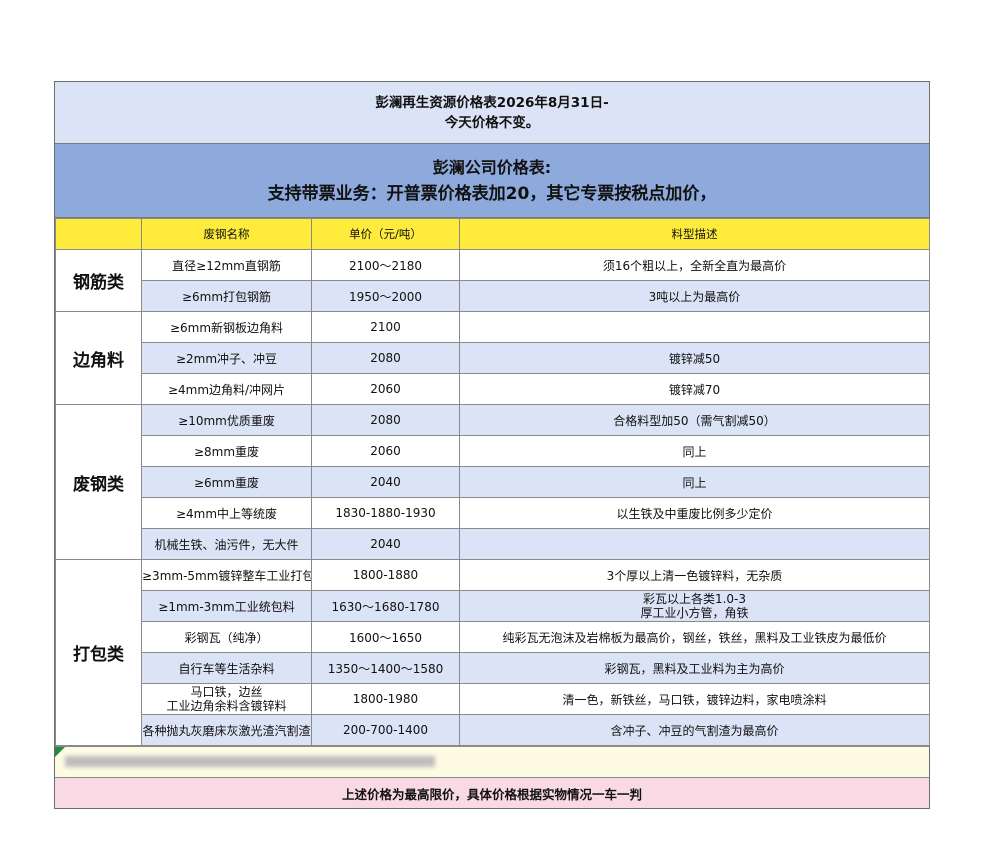  I want to click on footer-note: 上述价格为最高限价，具体价格根据实物情况一车一判, so click(492, 792).